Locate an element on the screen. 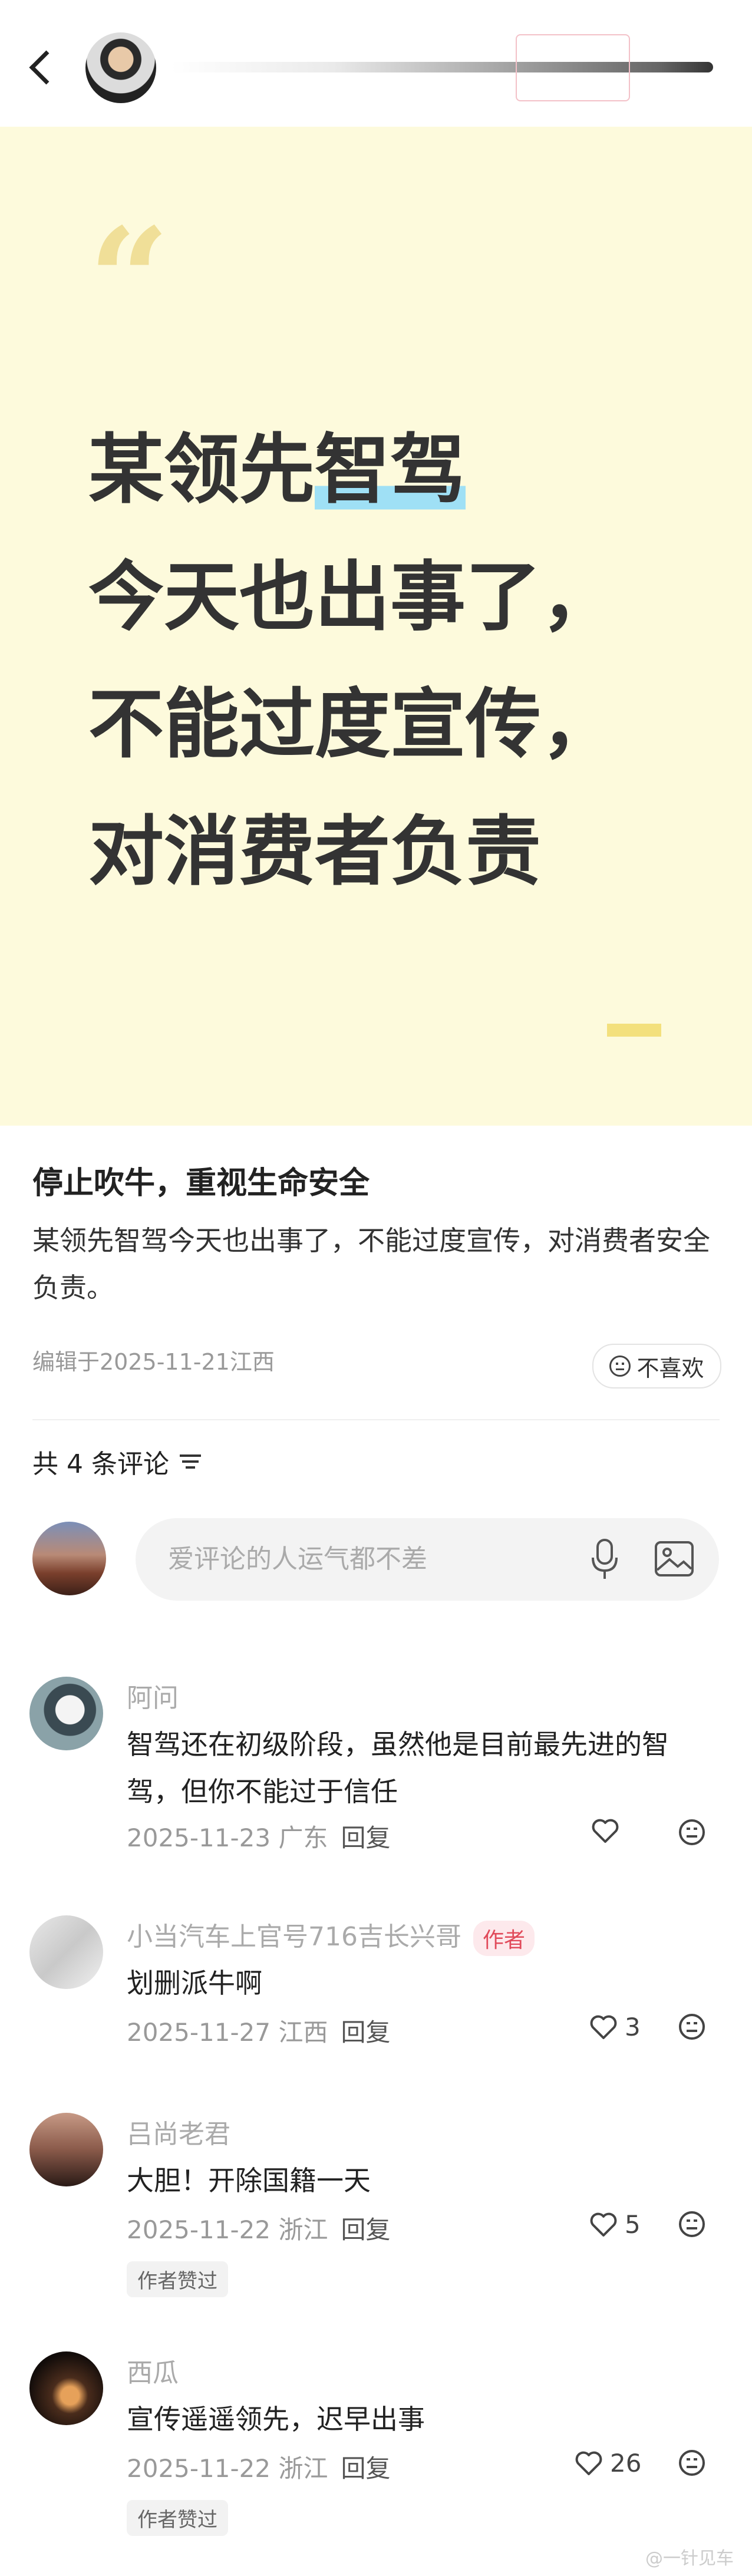  hero-text: 某领先智驾 今天也出事了， 不能过度宣传， 对消费者负责 is located at coordinates (352, 662).